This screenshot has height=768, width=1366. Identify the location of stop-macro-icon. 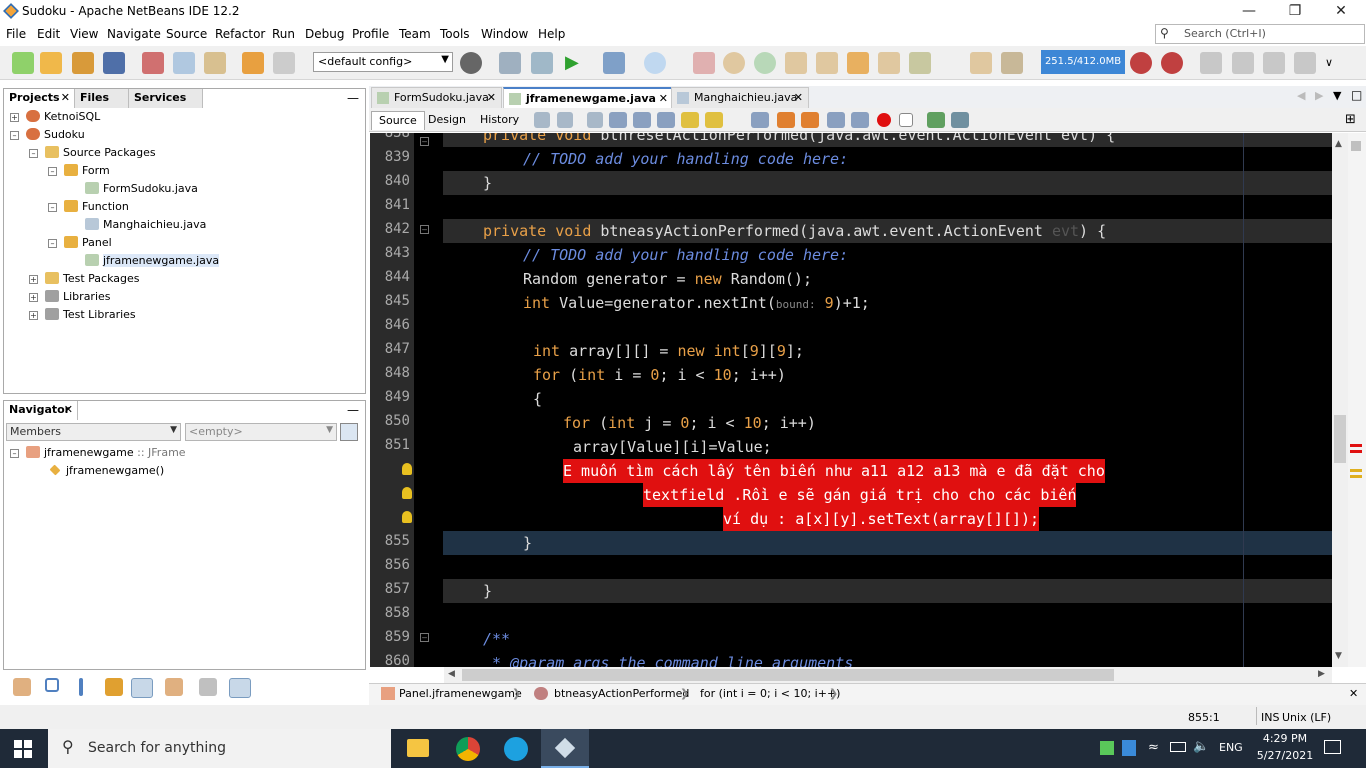
(906, 120).